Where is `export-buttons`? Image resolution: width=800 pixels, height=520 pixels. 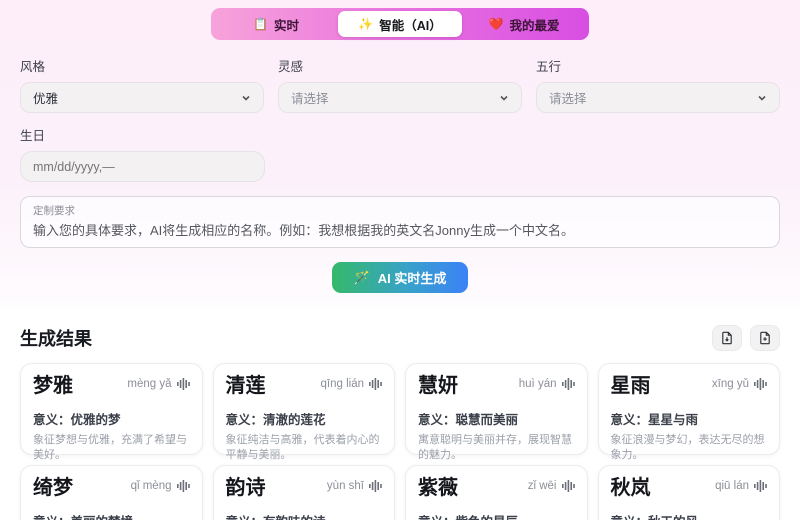
export-buttons is located at coordinates (746, 338).